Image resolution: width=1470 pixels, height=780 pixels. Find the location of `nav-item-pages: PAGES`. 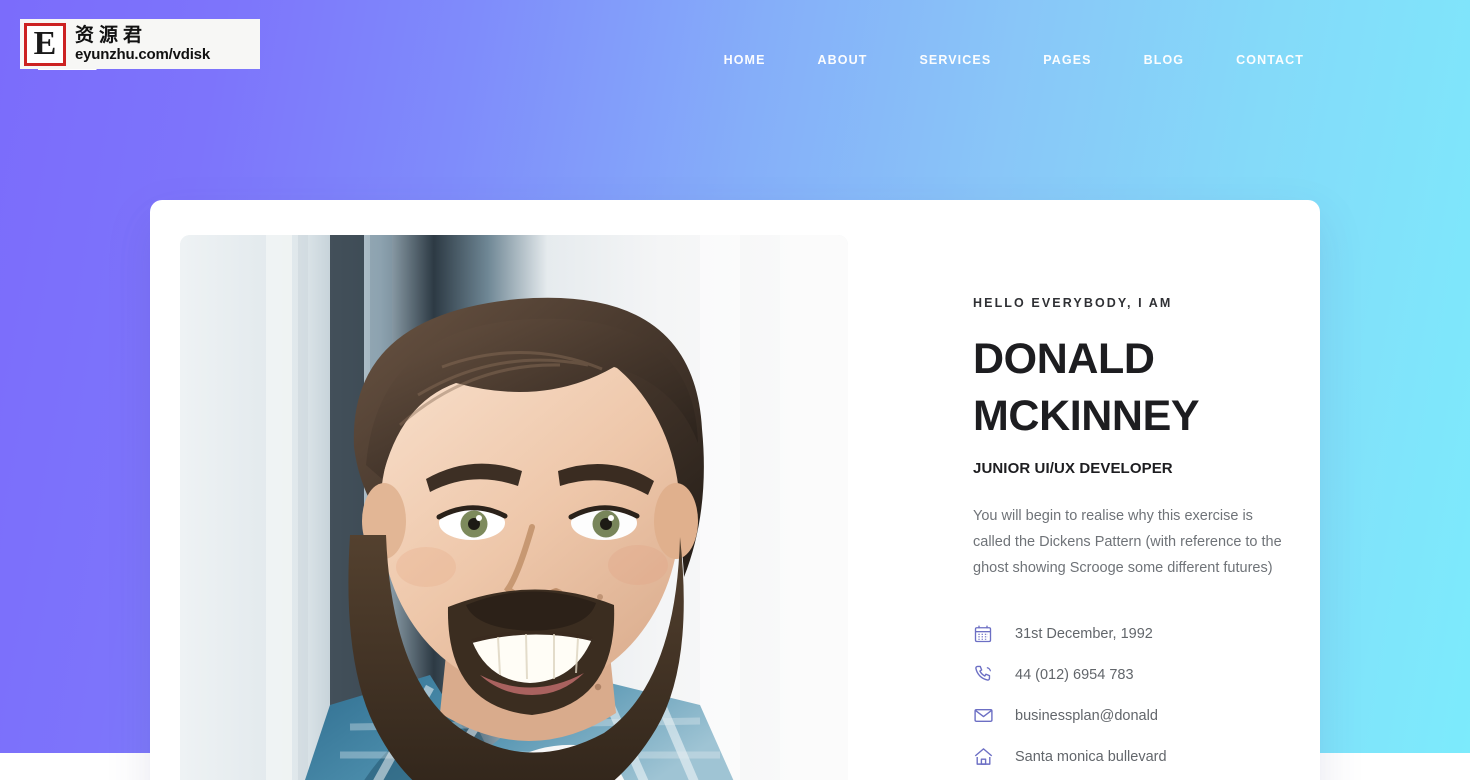

nav-item-pages: PAGES is located at coordinates (1067, 60).